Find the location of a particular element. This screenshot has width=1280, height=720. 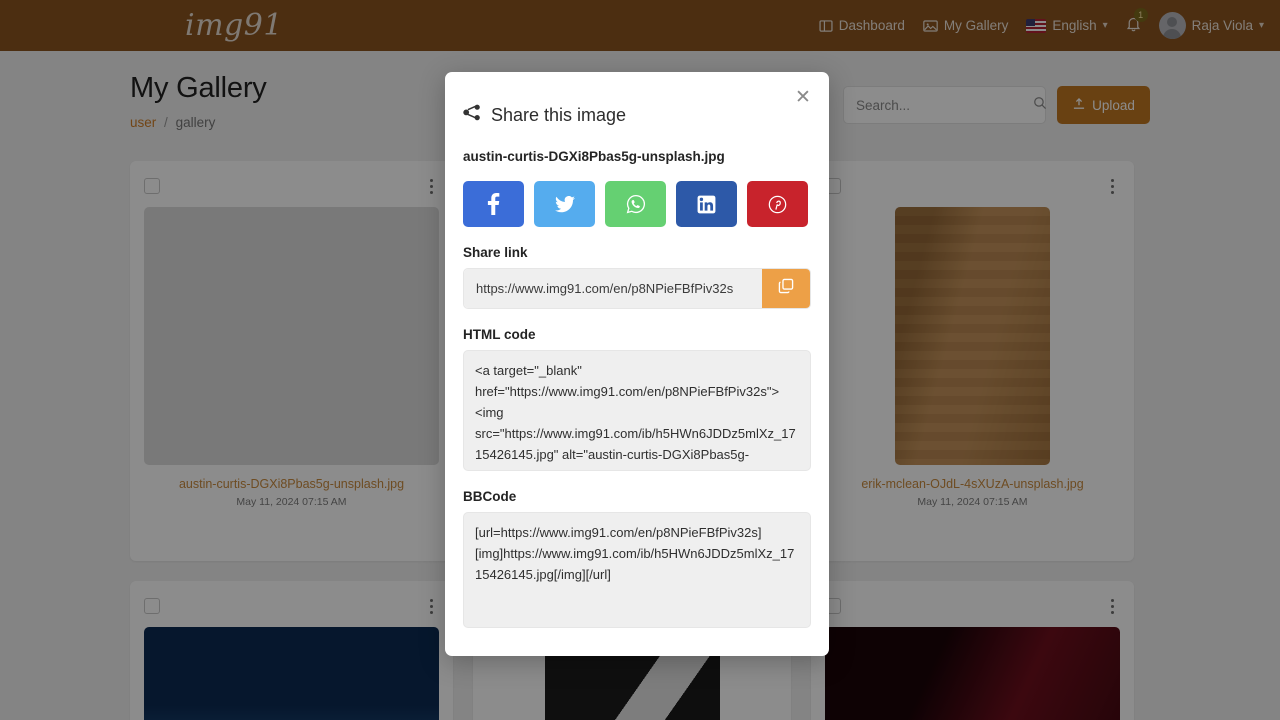

share-linkedin-button is located at coordinates (706, 204).